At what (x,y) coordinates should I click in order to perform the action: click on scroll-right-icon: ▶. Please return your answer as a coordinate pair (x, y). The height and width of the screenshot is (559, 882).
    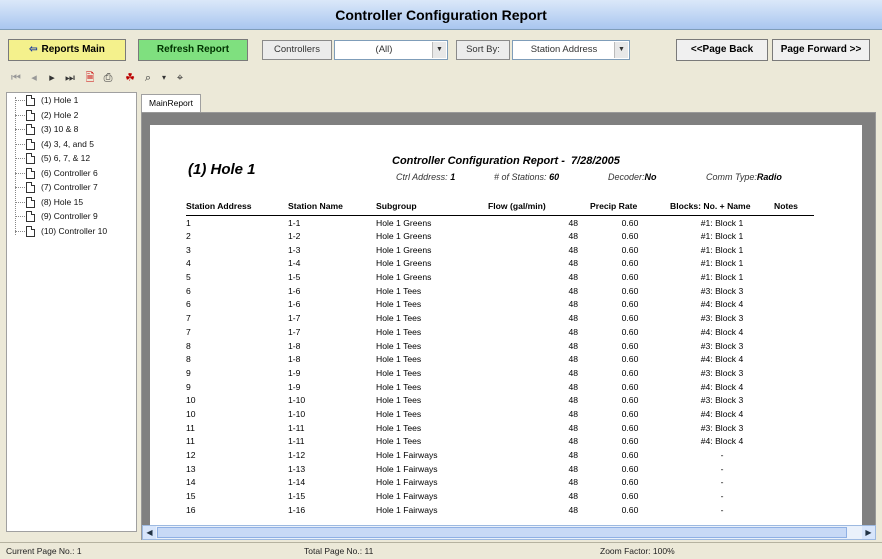
    Looking at the image, I should click on (868, 532).